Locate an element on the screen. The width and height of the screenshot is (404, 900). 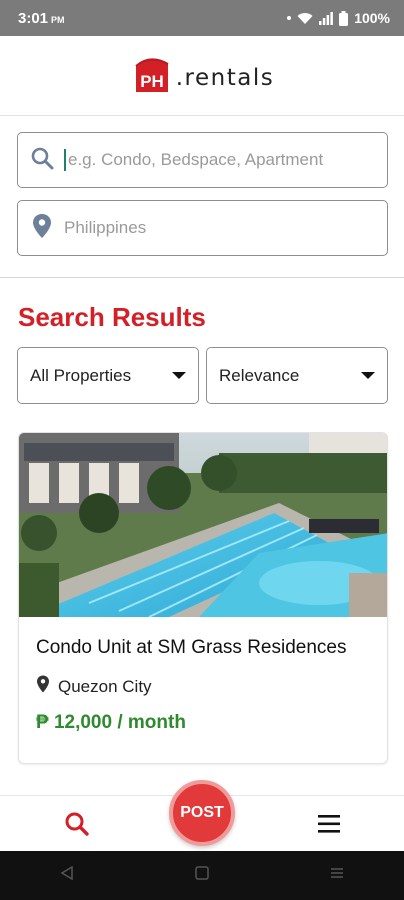
status-icons: 100% is located at coordinates (338, 18).